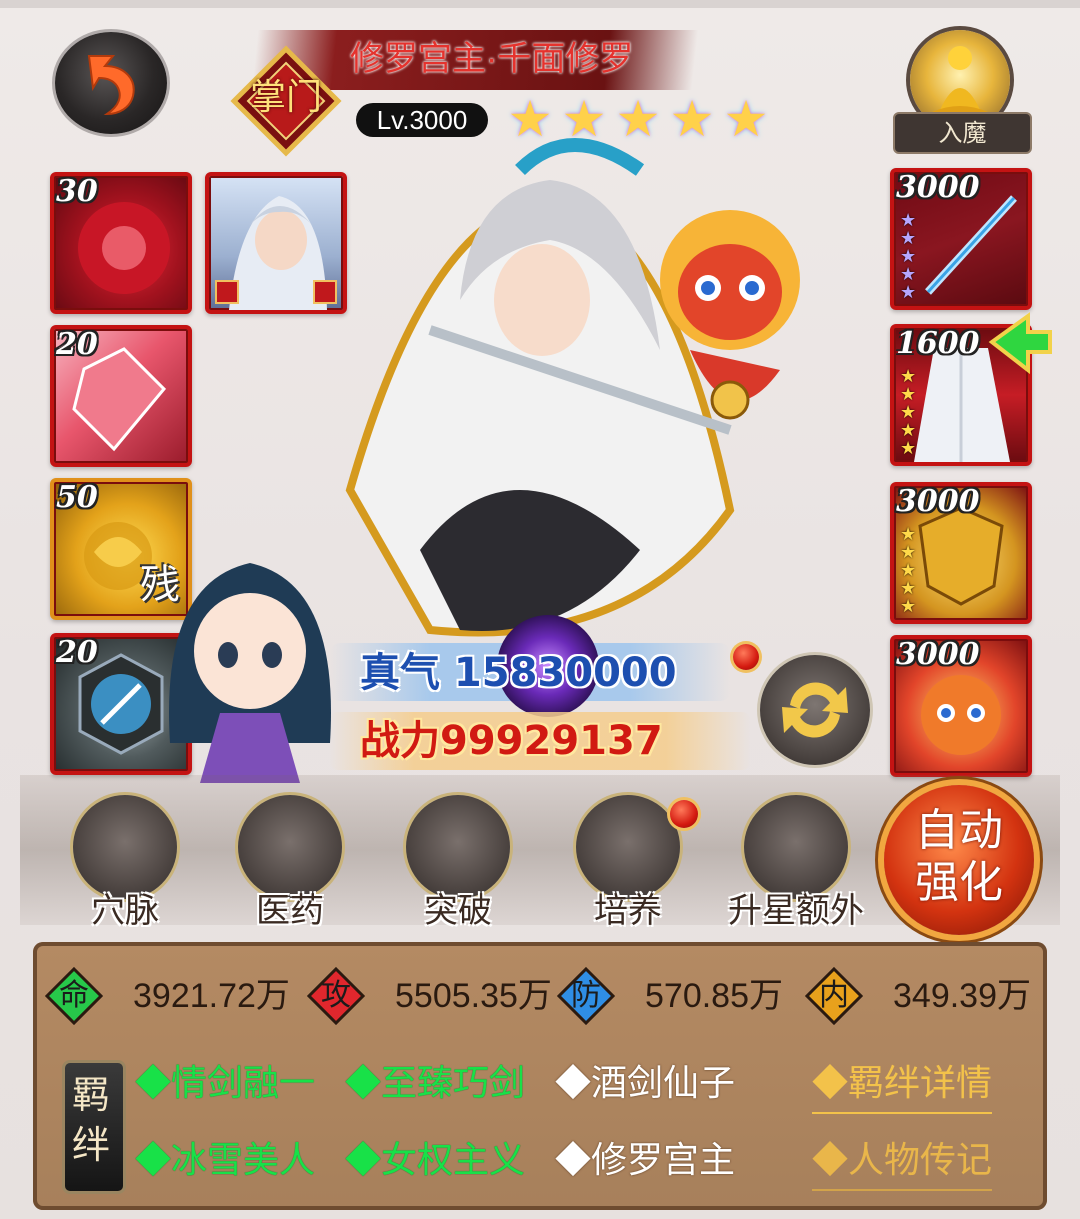 The height and width of the screenshot is (1219, 1080). What do you see at coordinates (211, 996) in the screenshot?
I see `attribute-value: 3921.72万` at bounding box center [211, 996].